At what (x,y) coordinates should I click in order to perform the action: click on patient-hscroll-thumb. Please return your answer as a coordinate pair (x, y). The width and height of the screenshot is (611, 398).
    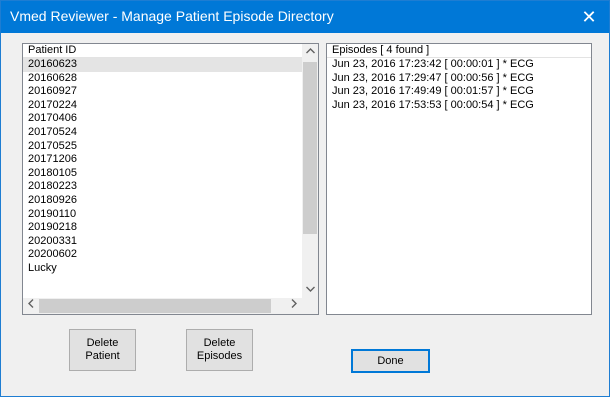
    Looking at the image, I should click on (155, 306).